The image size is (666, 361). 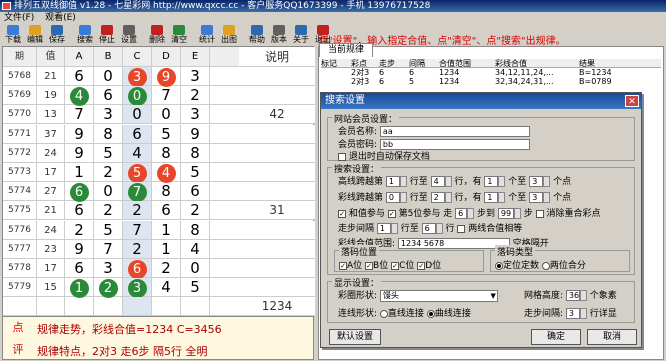 I want to click on digit-cell: 8, so click(x=166, y=152).